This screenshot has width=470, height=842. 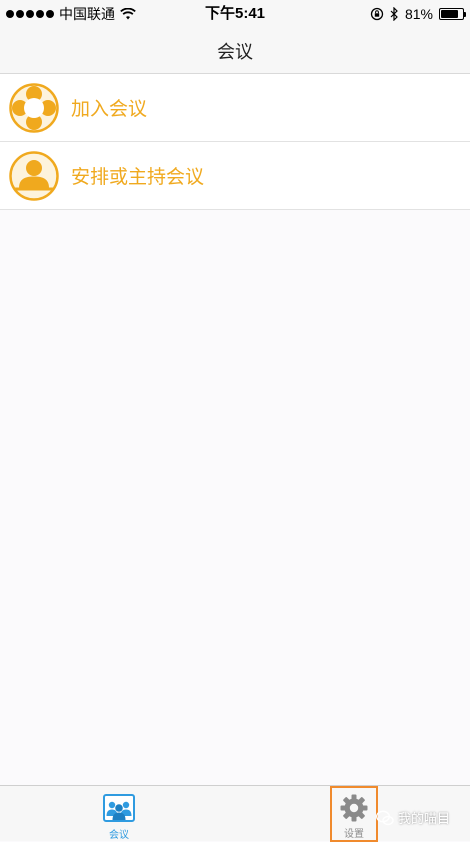 I want to click on host-meeting-icon, so click(x=34, y=175).